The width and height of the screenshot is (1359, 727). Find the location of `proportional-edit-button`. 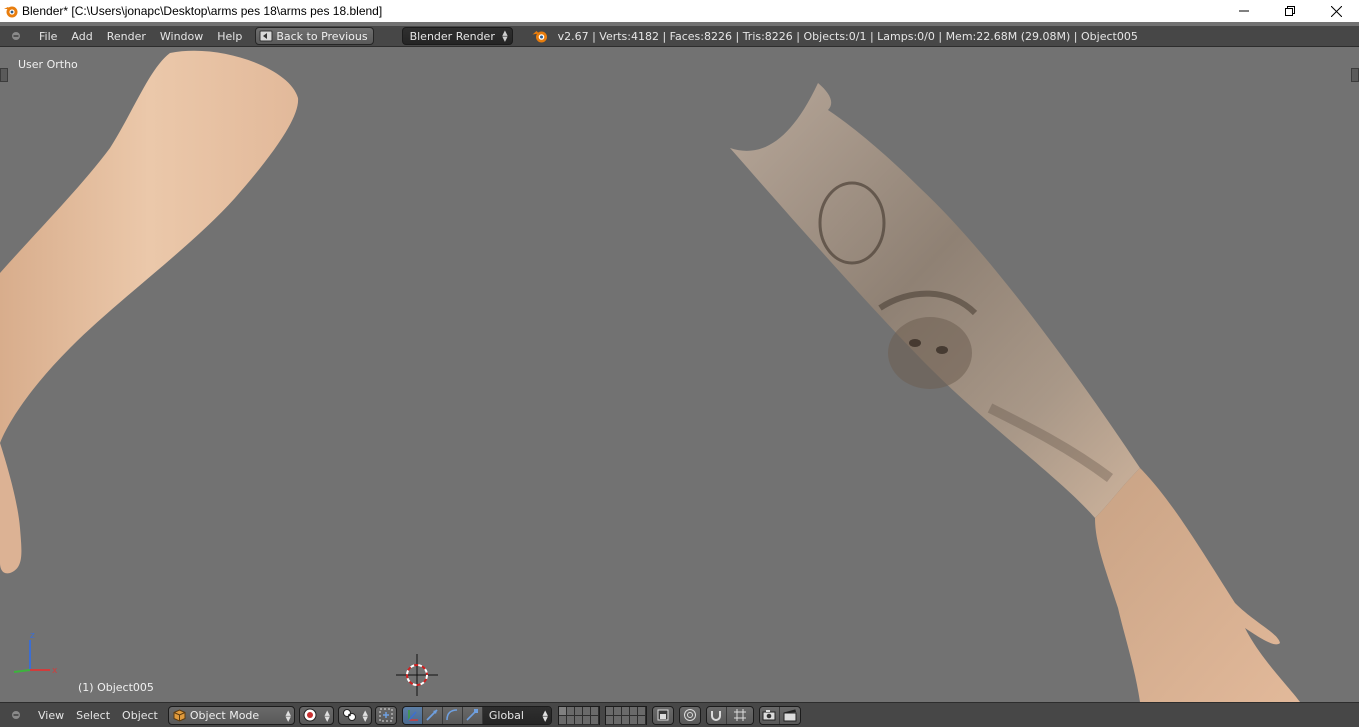

proportional-edit-button is located at coordinates (689, 715).